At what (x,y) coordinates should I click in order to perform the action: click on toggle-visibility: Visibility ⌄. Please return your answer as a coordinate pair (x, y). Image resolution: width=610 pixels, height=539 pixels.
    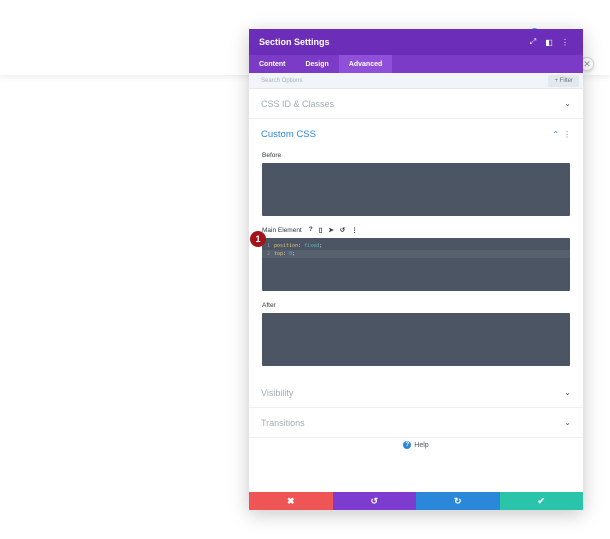
    Looking at the image, I should click on (416, 393).